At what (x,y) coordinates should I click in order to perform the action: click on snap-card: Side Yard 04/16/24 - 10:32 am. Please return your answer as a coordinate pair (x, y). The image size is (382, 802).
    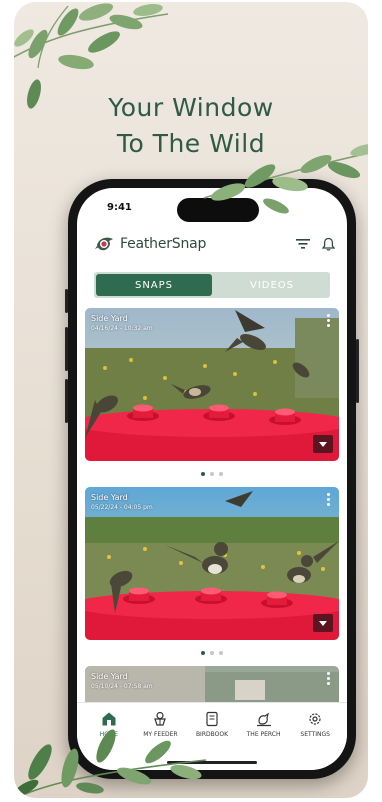
    Looking at the image, I should click on (212, 384).